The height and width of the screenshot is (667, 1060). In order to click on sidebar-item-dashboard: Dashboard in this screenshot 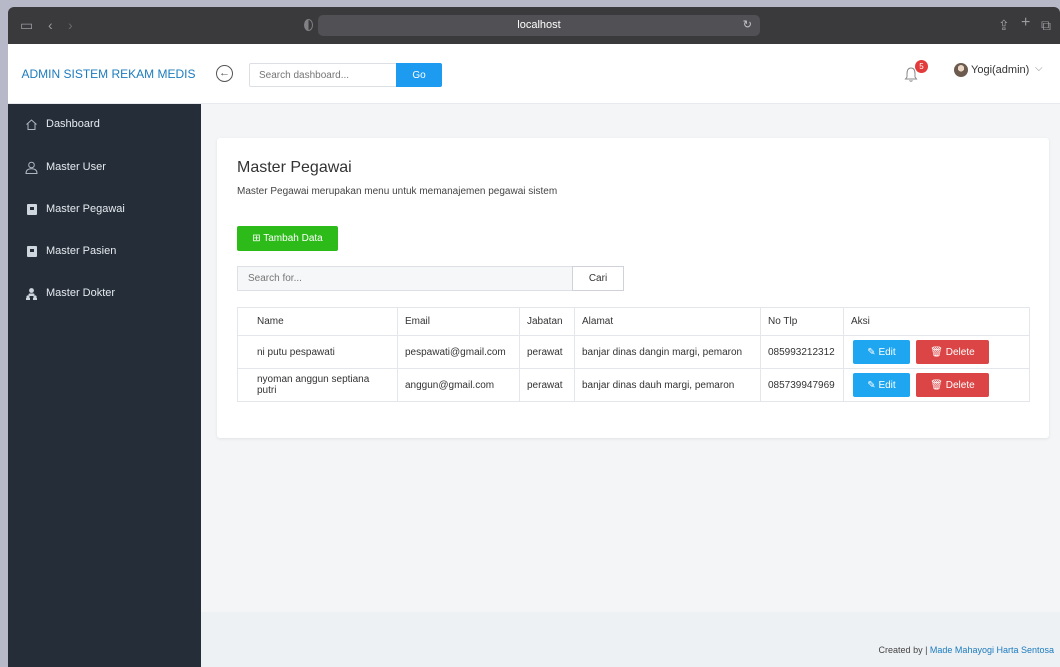, I will do `click(104, 125)`.